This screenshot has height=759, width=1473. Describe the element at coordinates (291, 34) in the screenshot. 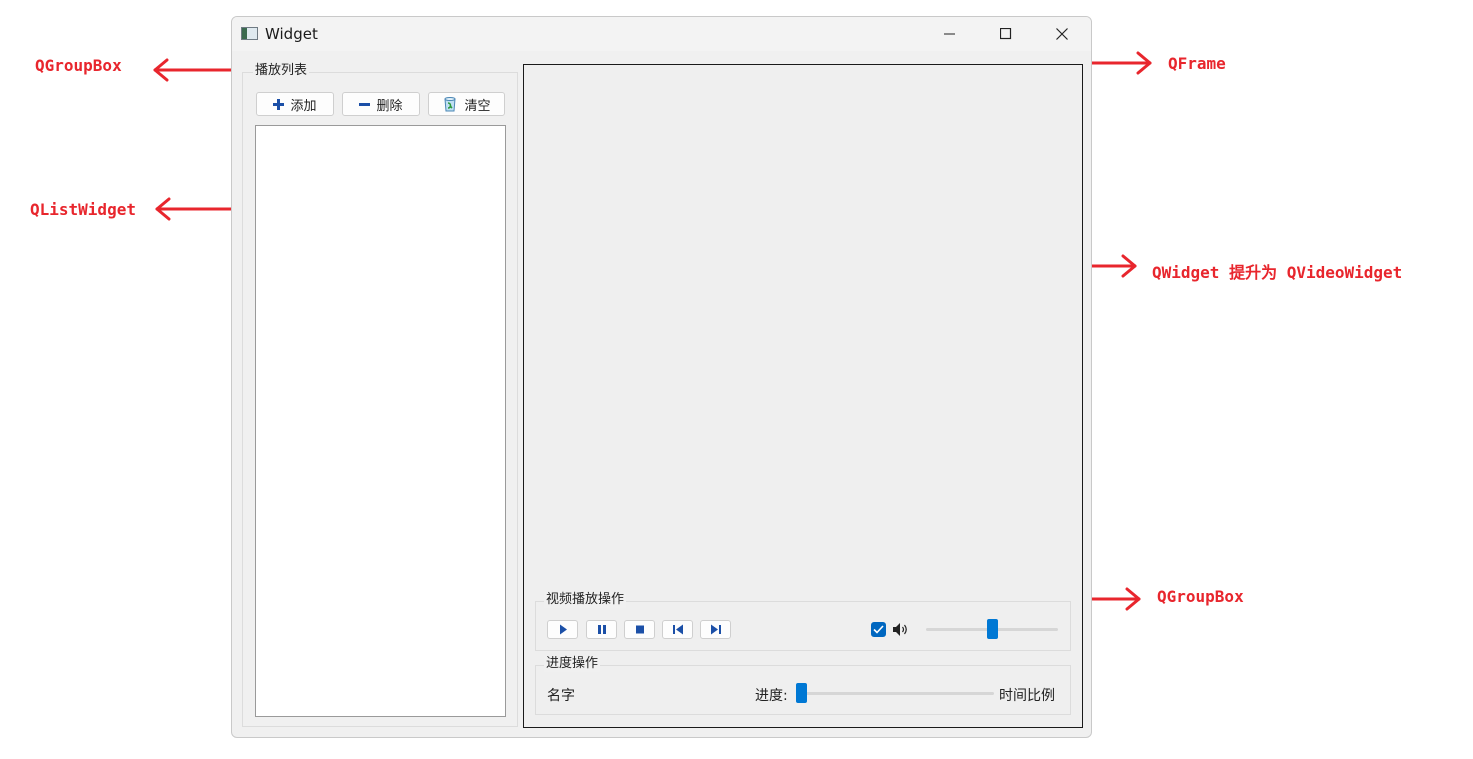

I see `window-title: Widget` at that location.